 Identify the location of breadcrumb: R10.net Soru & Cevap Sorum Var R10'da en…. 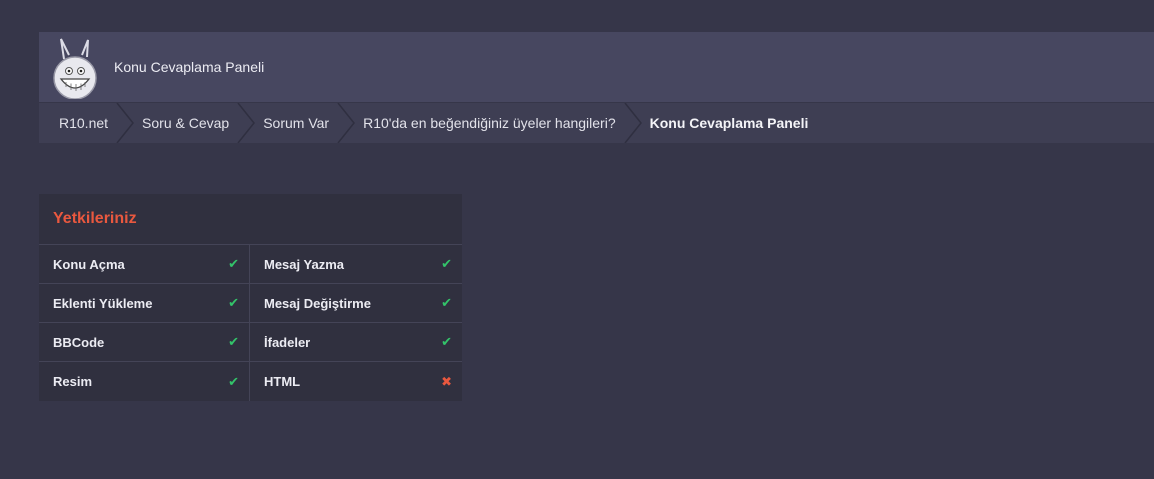
(596, 123).